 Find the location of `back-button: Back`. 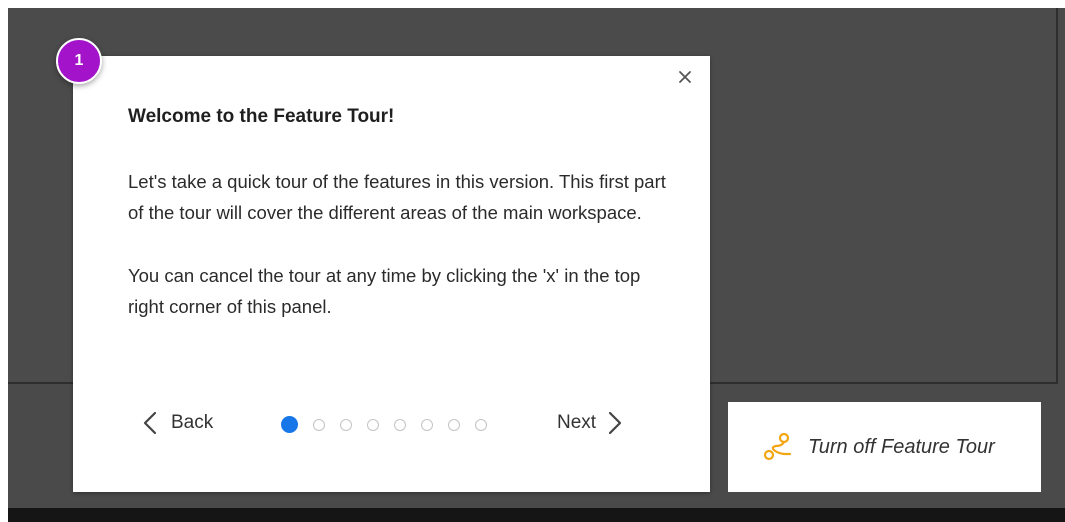

back-button: Back is located at coordinates (178, 423).